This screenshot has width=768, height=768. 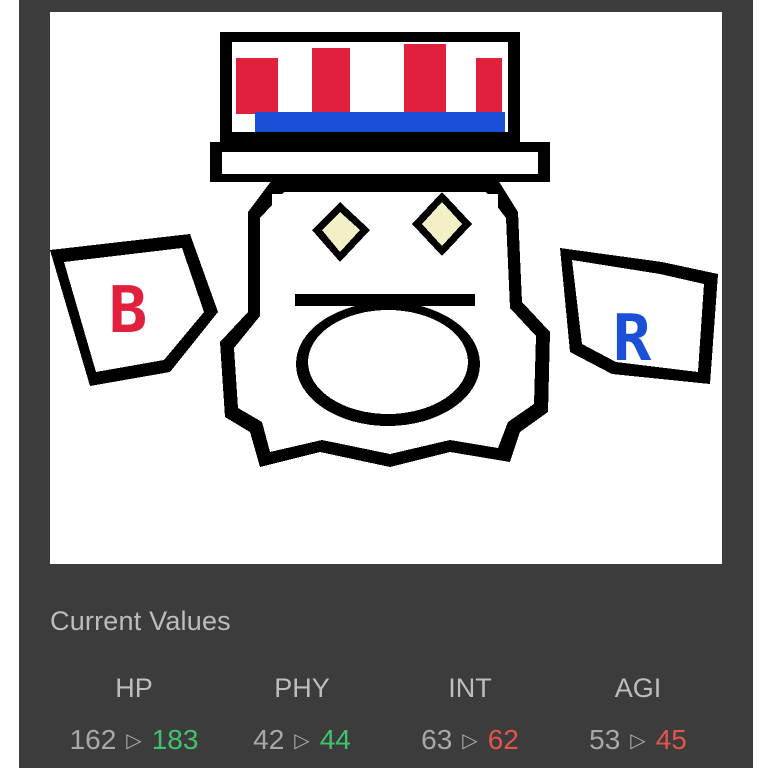 What do you see at coordinates (638, 688) in the screenshot?
I see `stat-label: AGI` at bounding box center [638, 688].